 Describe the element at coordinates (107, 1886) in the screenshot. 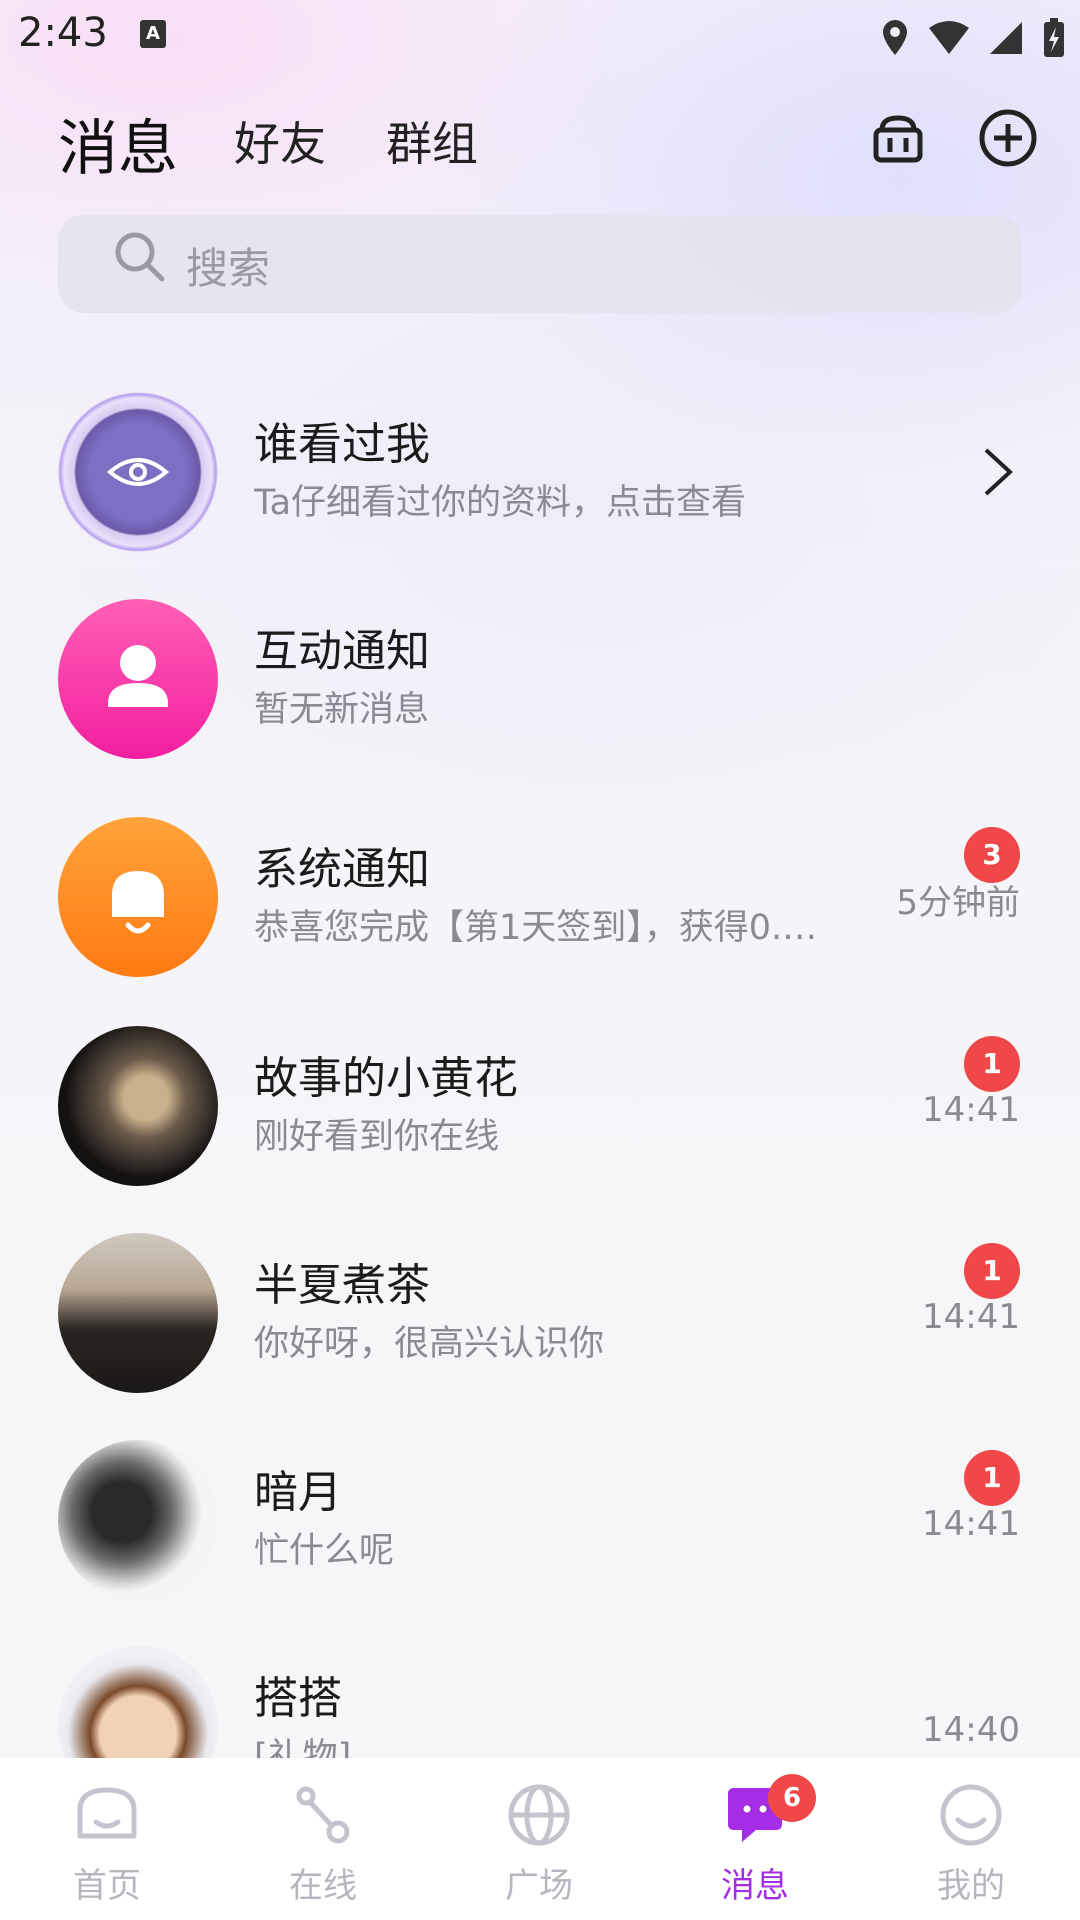

I see `nav-label: 首页` at that location.